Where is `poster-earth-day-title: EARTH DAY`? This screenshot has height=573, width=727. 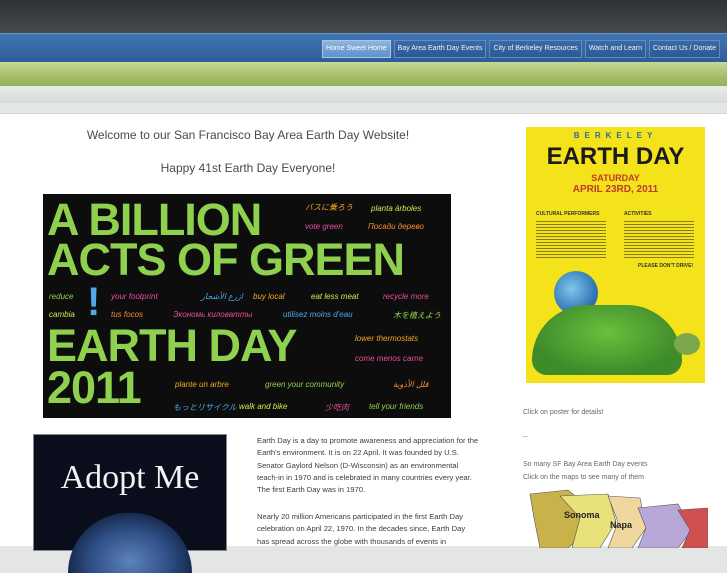
poster-earth-day-title: EARTH DAY is located at coordinates (615, 156).